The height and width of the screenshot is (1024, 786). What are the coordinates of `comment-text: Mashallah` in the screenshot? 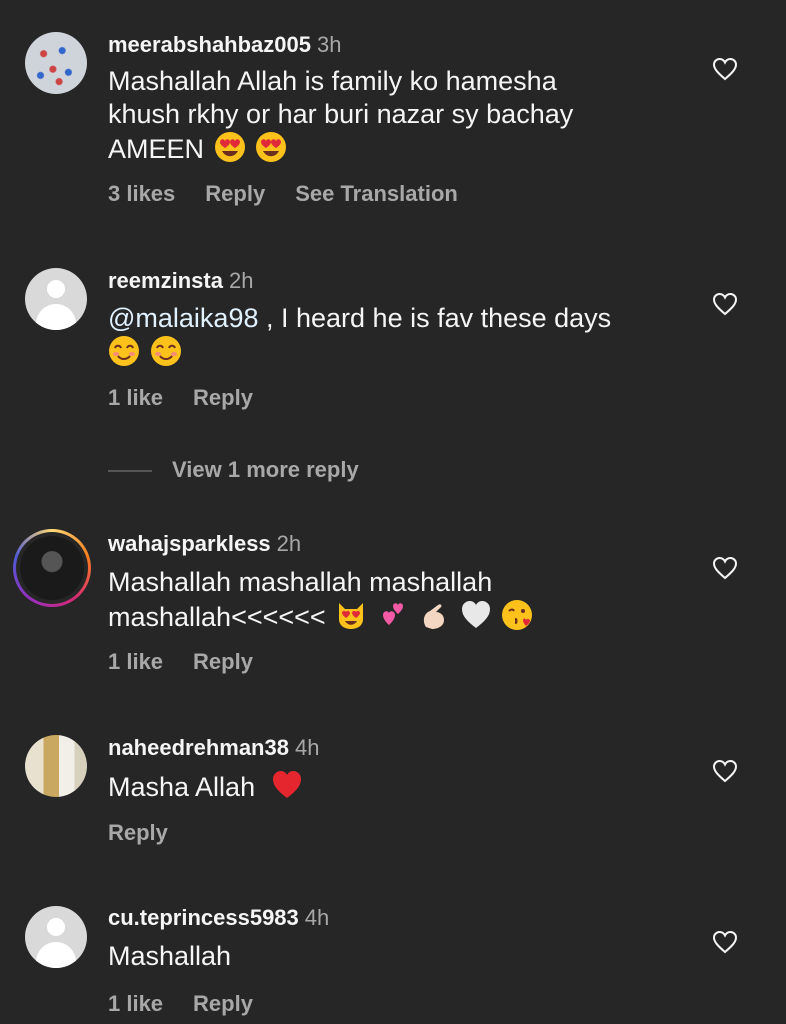 It's located at (408, 956).